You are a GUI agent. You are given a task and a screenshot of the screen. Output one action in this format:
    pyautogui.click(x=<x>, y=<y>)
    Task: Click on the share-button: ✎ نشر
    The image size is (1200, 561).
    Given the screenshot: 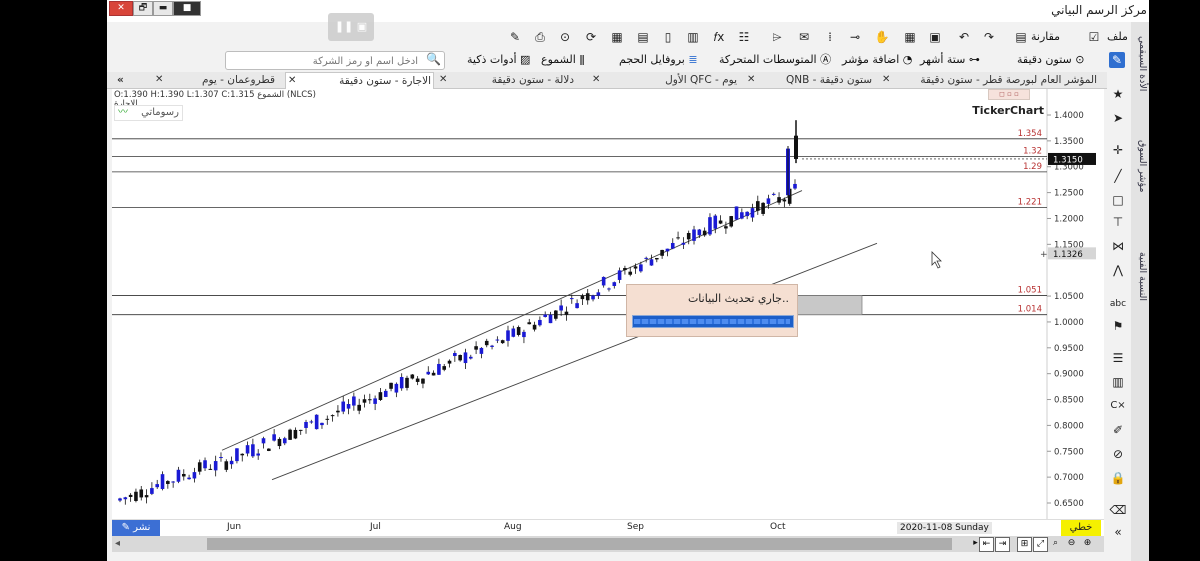 What is the action you would take?
    pyautogui.click(x=136, y=528)
    